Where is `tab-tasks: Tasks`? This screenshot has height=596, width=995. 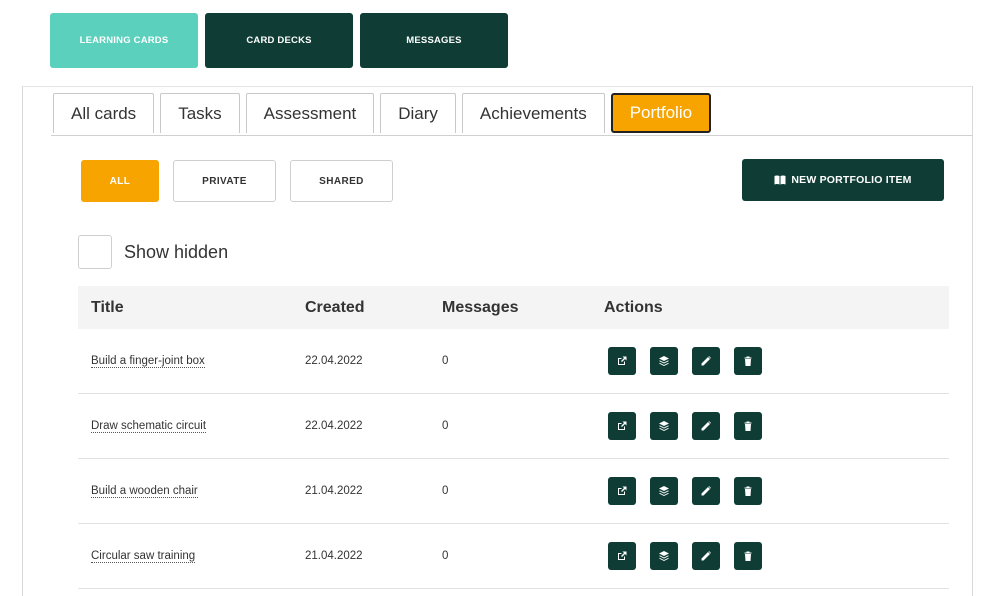 tab-tasks: Tasks is located at coordinates (200, 113).